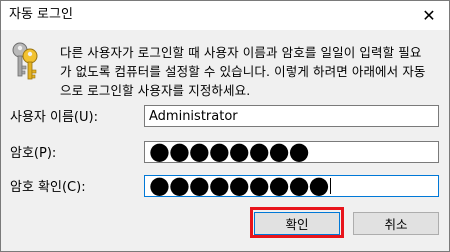 Image resolution: width=450 pixels, height=252 pixels. I want to click on confirm-password-input: ●●●●●●●●●, so click(291, 184).